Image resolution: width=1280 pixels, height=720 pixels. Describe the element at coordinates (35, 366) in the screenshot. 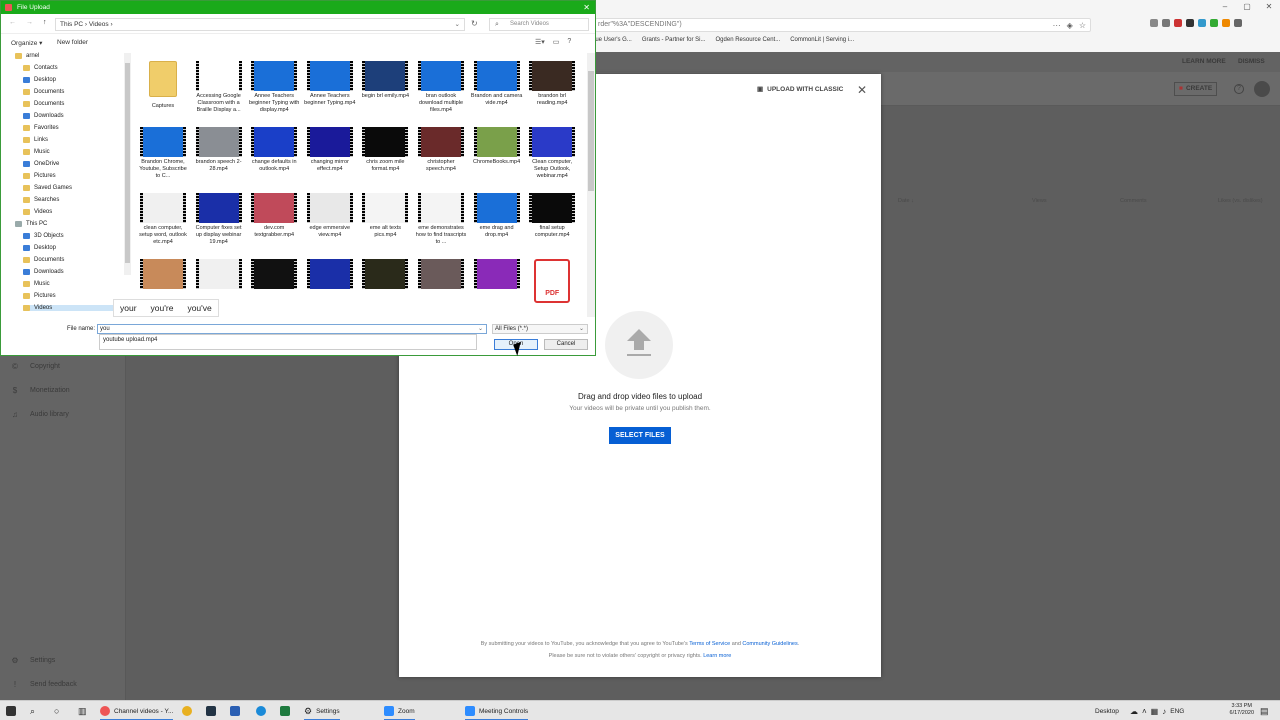

I see `sidebar-item-copyright: © Copyright` at that location.